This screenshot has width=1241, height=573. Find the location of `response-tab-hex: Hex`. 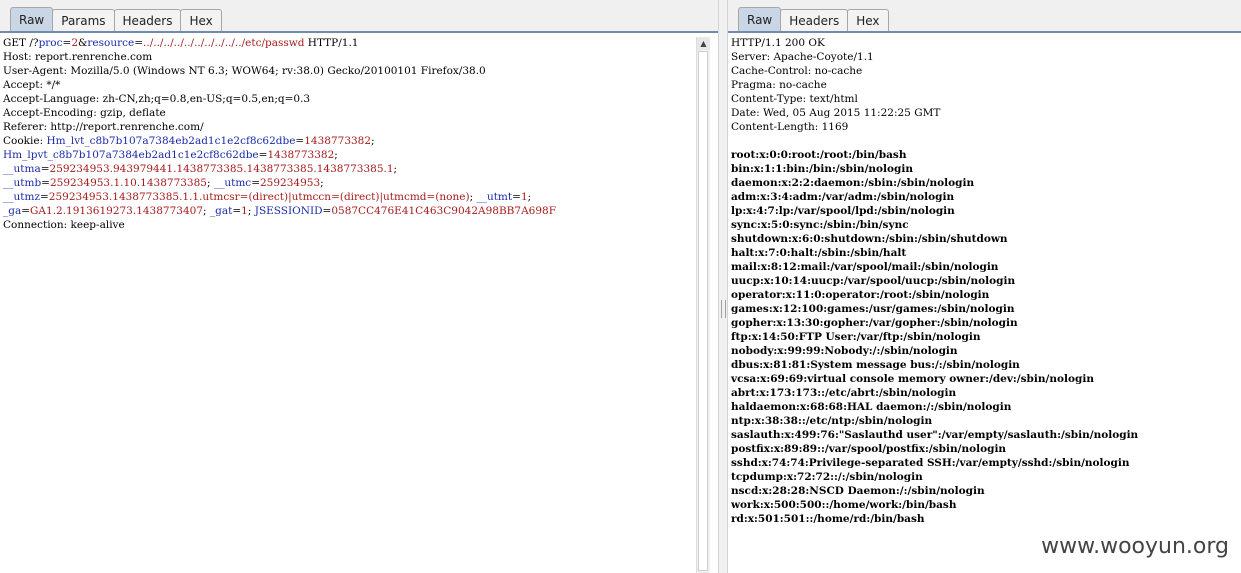

response-tab-hex: Hex is located at coordinates (868, 20).